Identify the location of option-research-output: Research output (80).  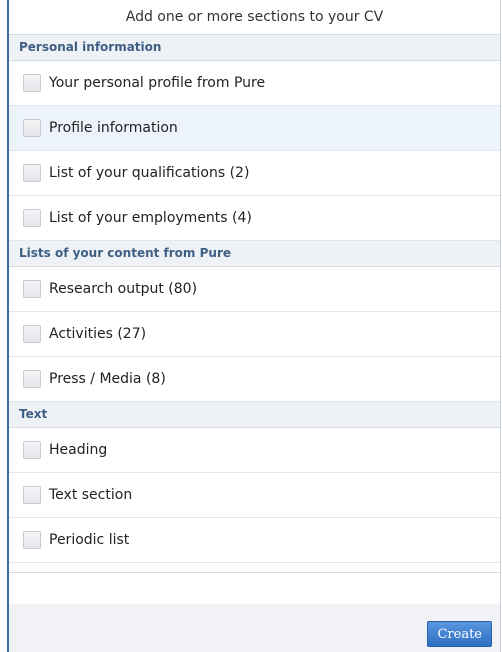
(254, 289).